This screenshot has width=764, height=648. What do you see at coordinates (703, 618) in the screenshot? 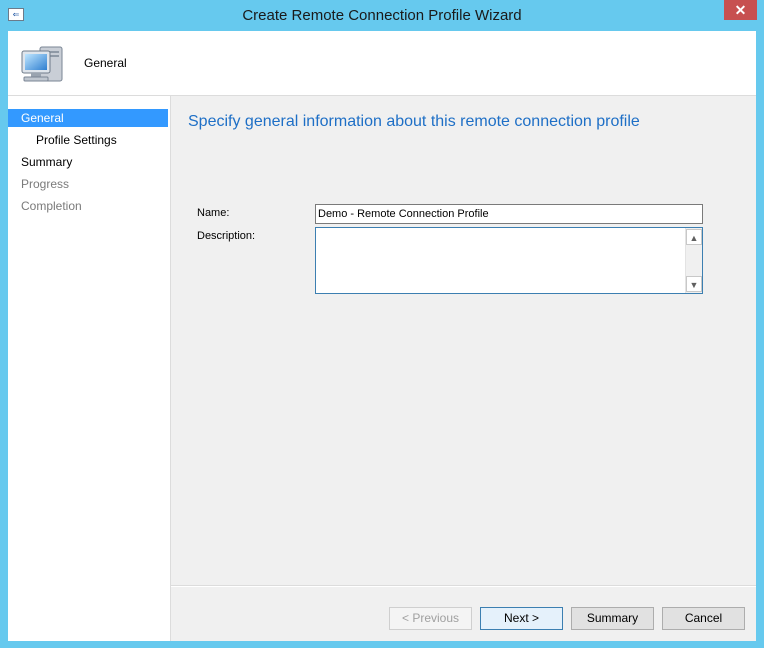
I see `cancel-button: Cancel` at bounding box center [703, 618].